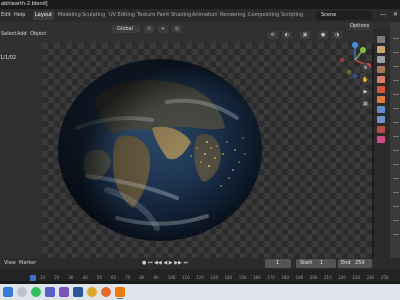 This screenshot has width=400, height=300. What do you see at coordinates (99, 277) in the screenshot?
I see `ruler-tick: 50` at bounding box center [99, 277].